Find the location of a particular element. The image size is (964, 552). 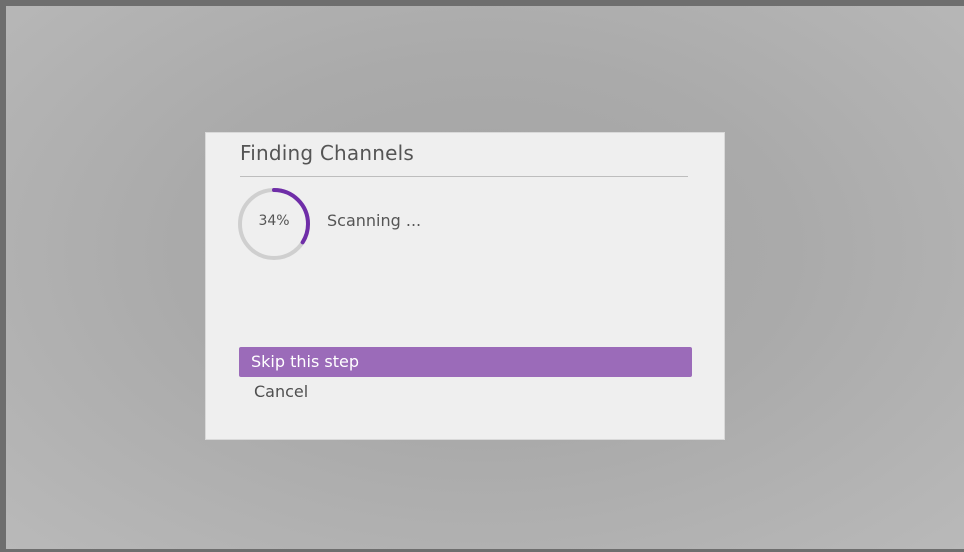

dialog-title: Finding Channels is located at coordinates (327, 153).